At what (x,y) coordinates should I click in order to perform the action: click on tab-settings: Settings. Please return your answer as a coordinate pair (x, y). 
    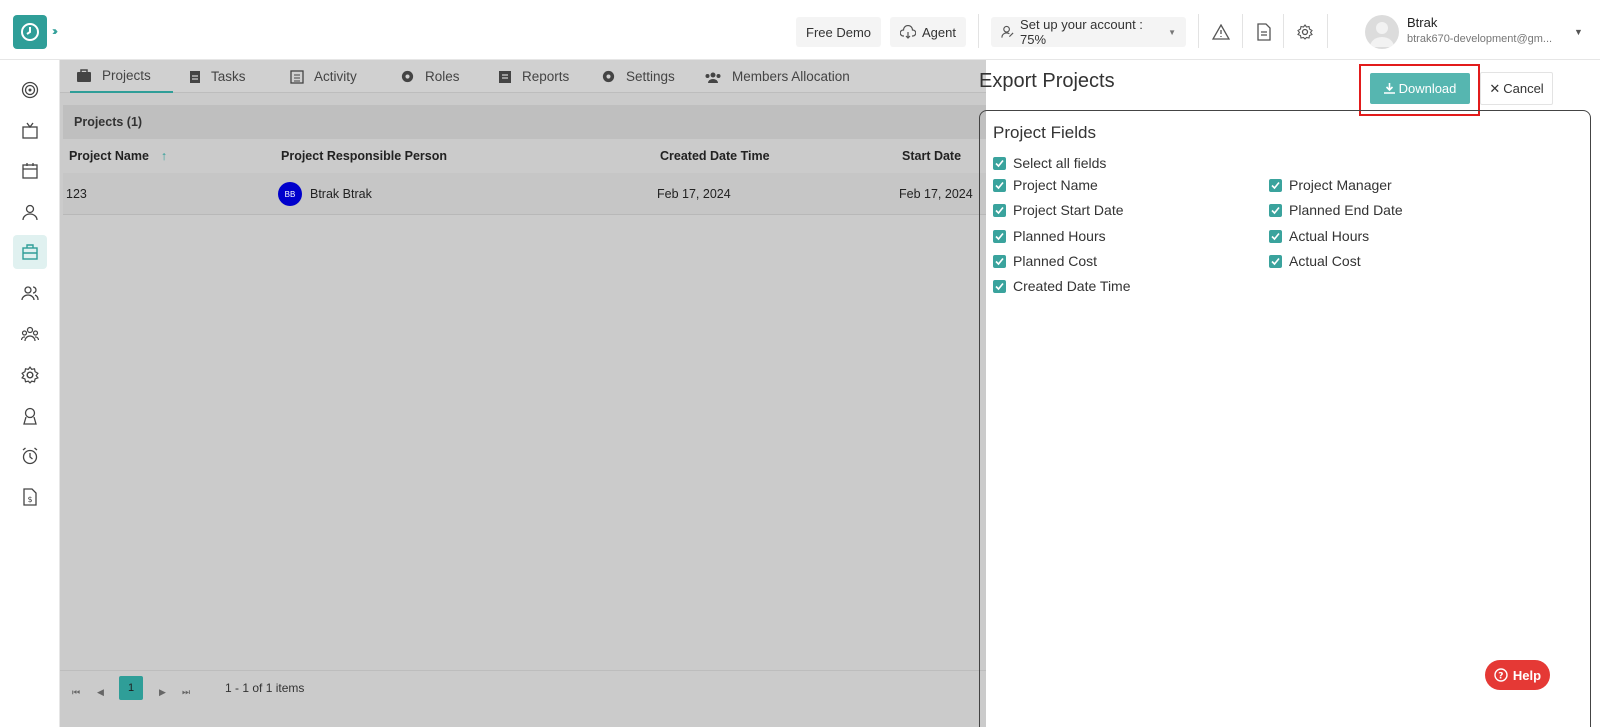
    Looking at the image, I should click on (638, 76).